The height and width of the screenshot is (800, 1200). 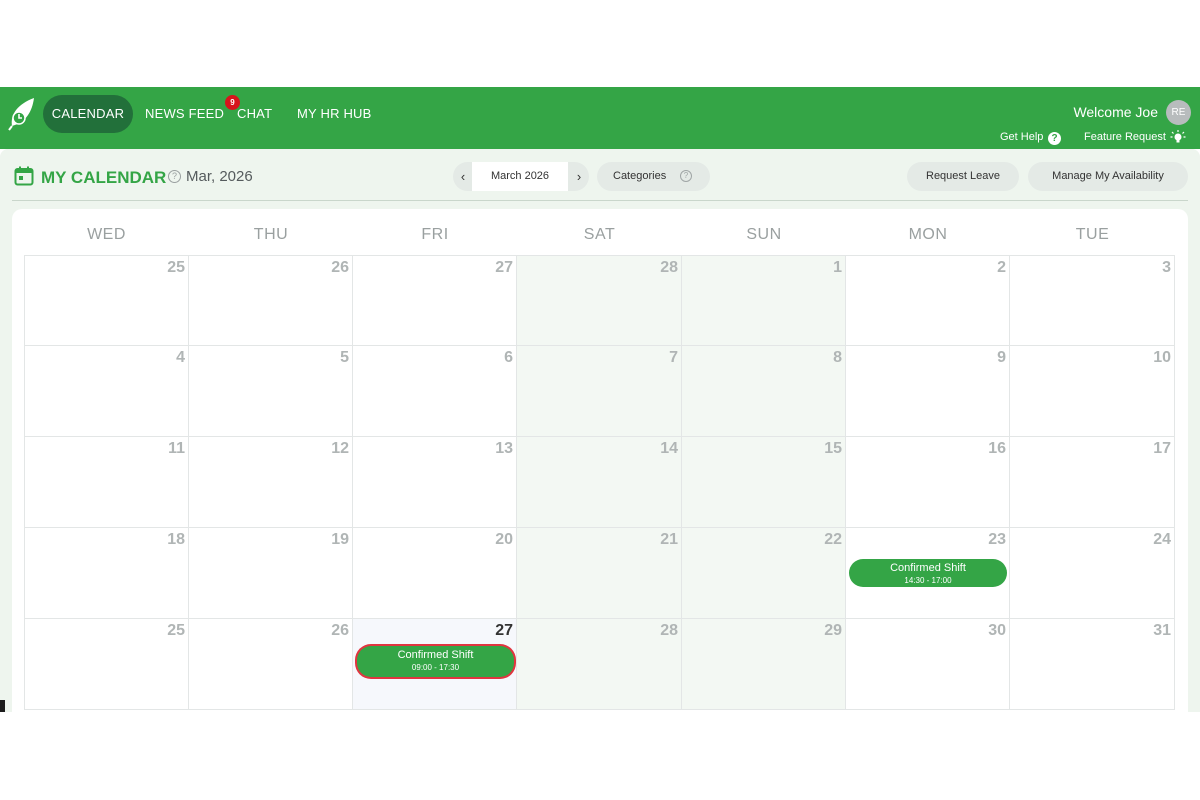 I want to click on calendar-day-cell: 4, so click(x=106, y=391).